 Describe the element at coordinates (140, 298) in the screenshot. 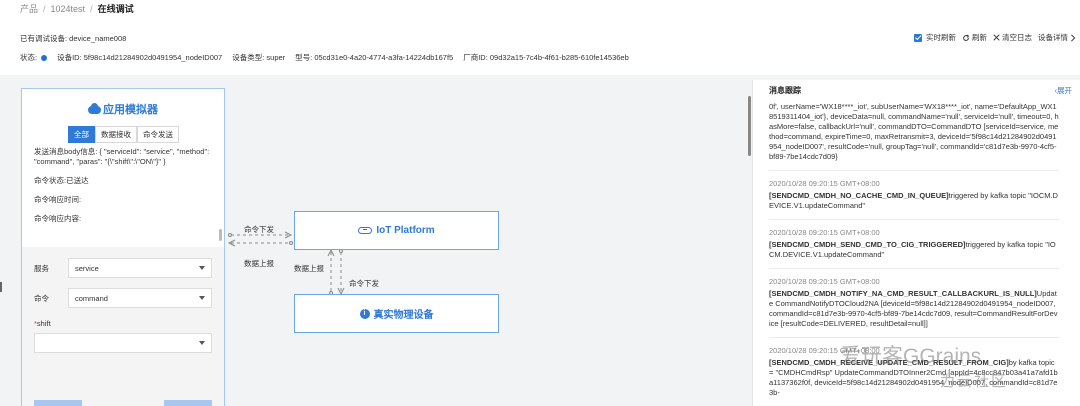

I see `command-select: command` at that location.